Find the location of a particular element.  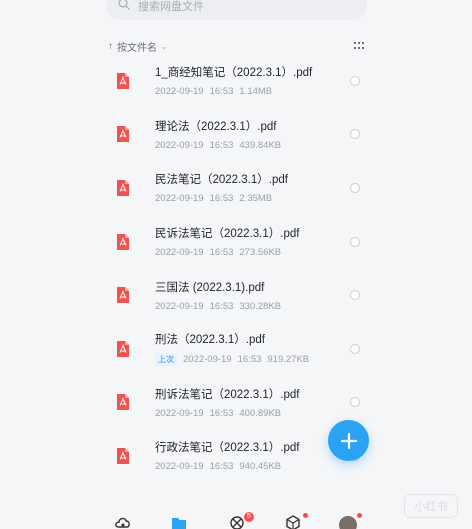

watermark: 小红书 is located at coordinates (431, 506).